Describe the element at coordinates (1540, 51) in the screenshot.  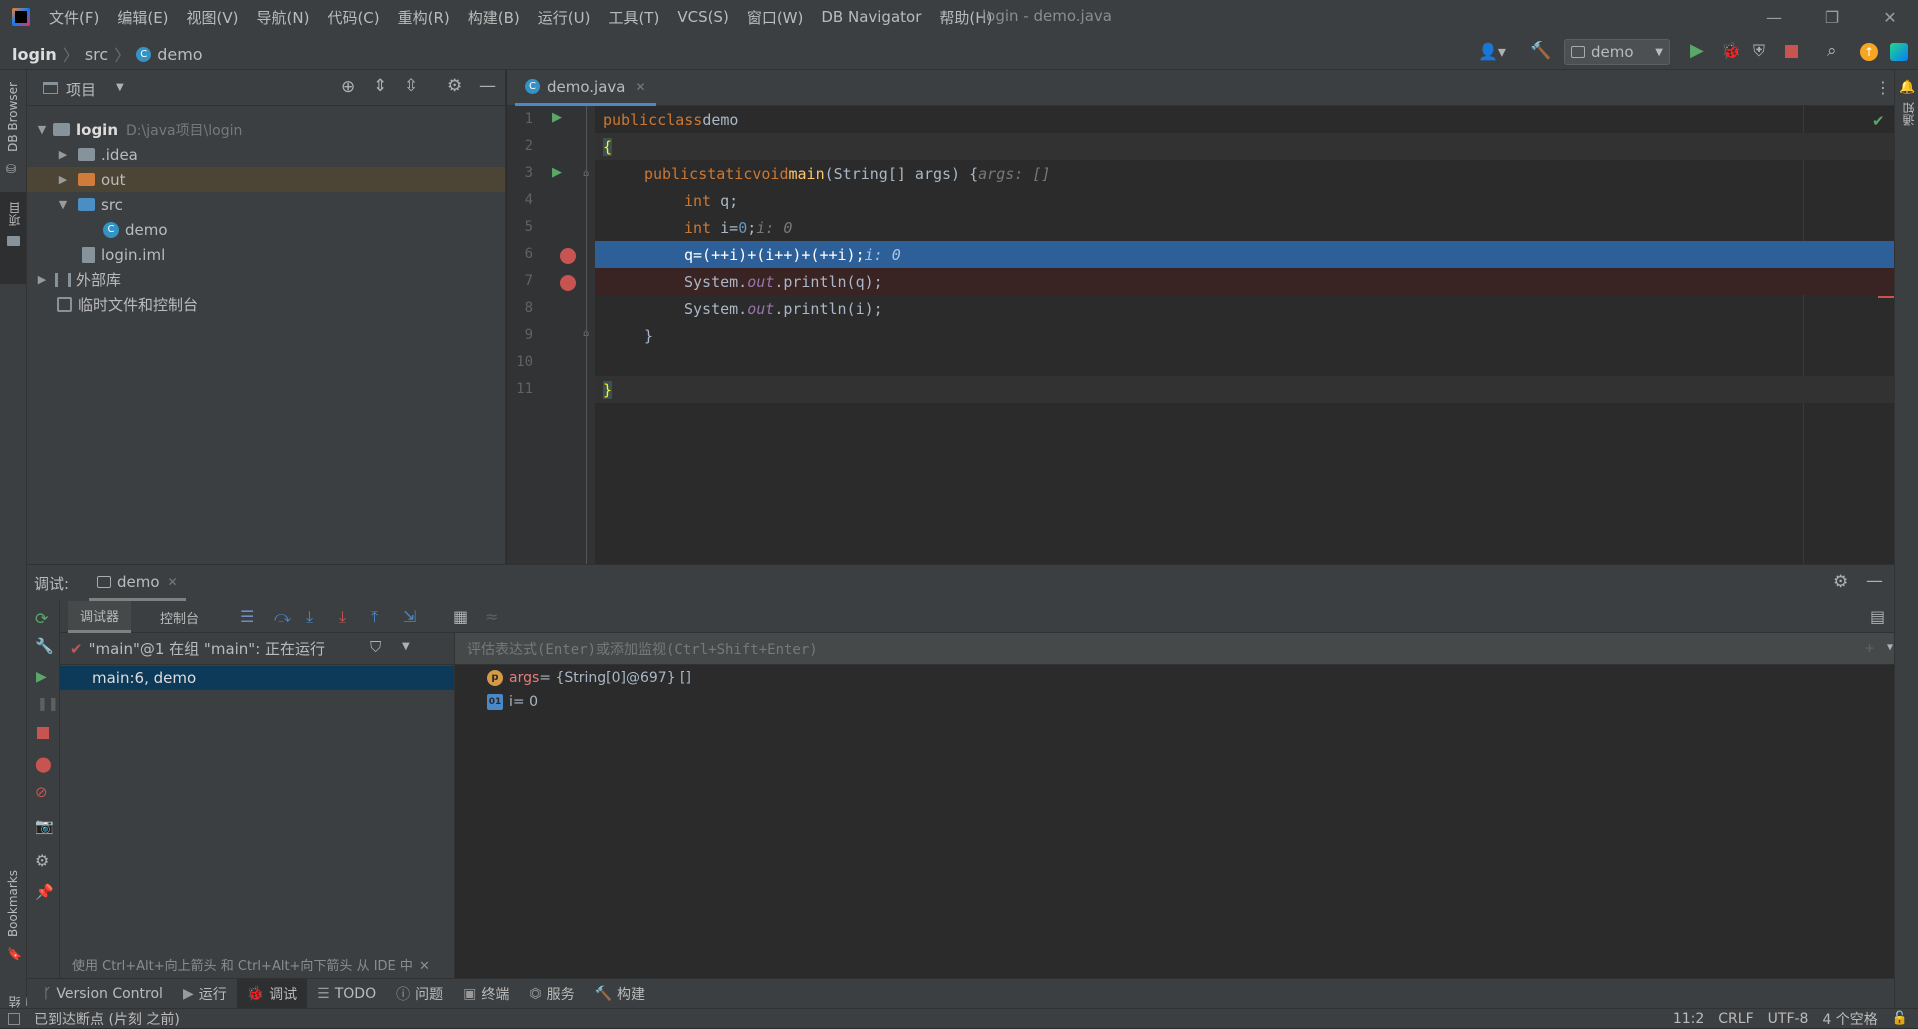
I see `build-hammer-icon: 🔨` at that location.